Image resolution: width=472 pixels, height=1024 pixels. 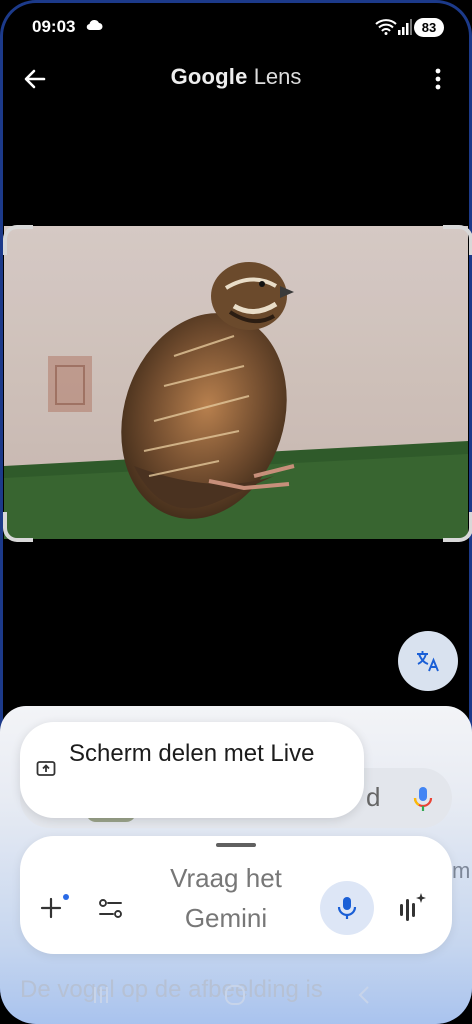 I want to click on signal-icon, so click(x=405, y=27).